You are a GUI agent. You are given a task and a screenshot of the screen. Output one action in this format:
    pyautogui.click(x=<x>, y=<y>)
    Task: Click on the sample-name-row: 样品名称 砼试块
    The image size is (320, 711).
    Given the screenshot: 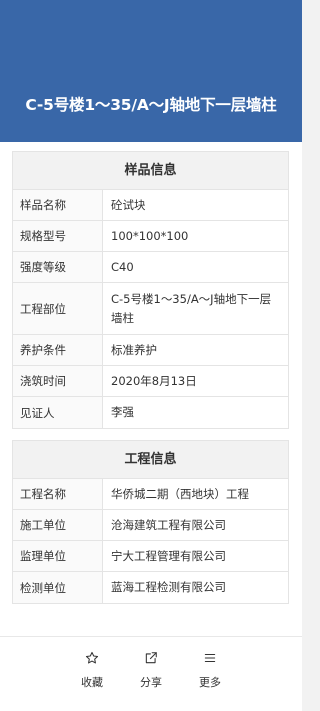 What is the action you would take?
    pyautogui.click(x=150, y=205)
    